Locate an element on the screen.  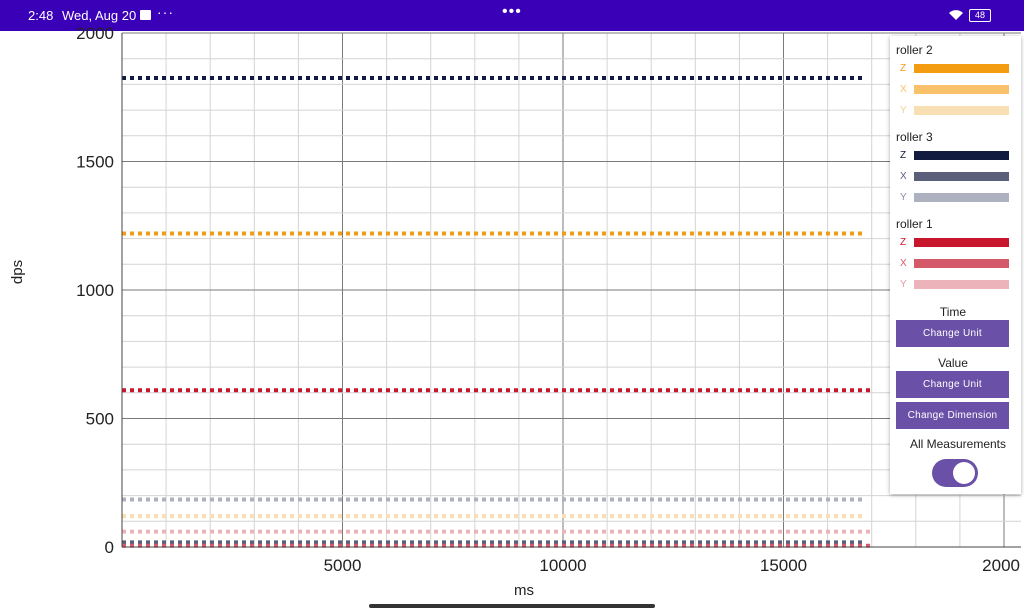
y-axis-label: dps is located at coordinates (17, 272).